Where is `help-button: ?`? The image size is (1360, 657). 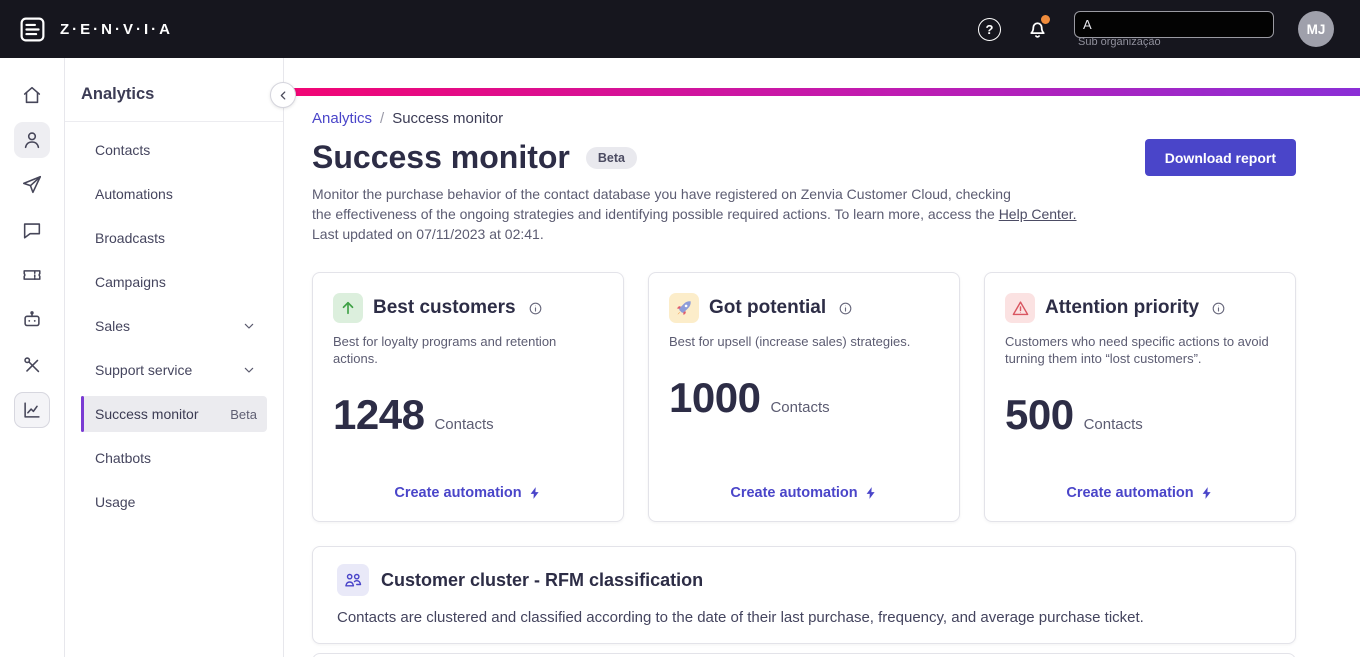
help-button: ? is located at coordinates (989, 29).